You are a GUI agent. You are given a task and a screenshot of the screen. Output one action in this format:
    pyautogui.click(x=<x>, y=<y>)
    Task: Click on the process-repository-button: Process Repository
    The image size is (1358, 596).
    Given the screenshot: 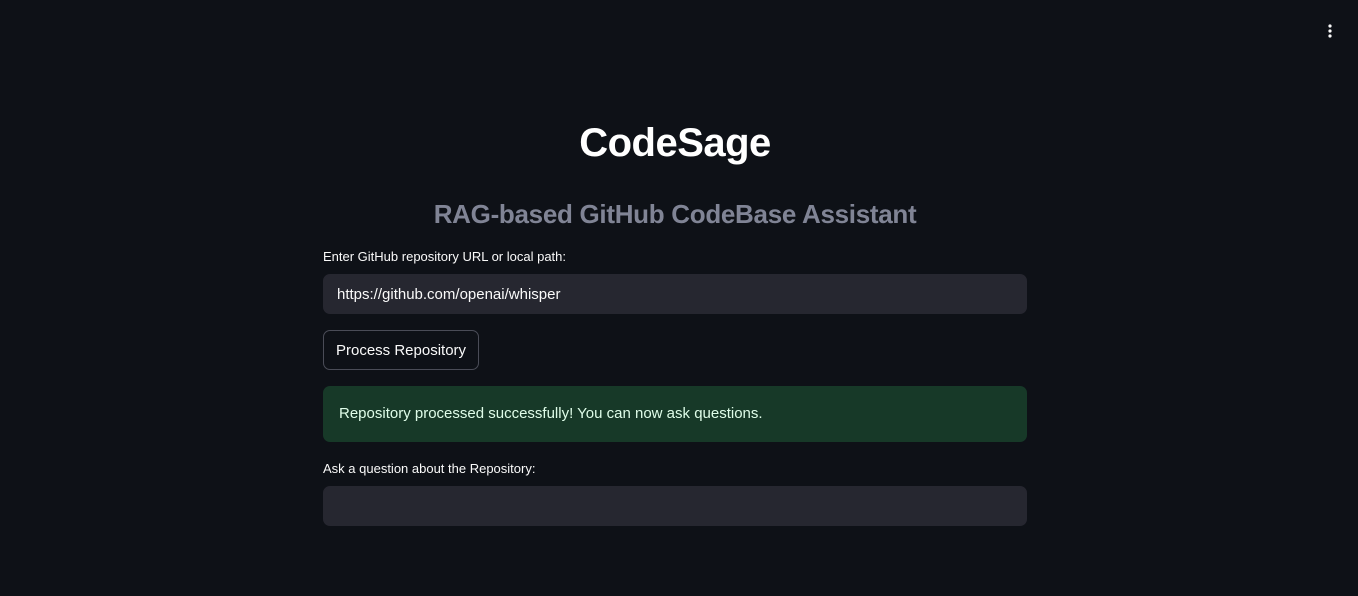 What is the action you would take?
    pyautogui.click(x=401, y=350)
    